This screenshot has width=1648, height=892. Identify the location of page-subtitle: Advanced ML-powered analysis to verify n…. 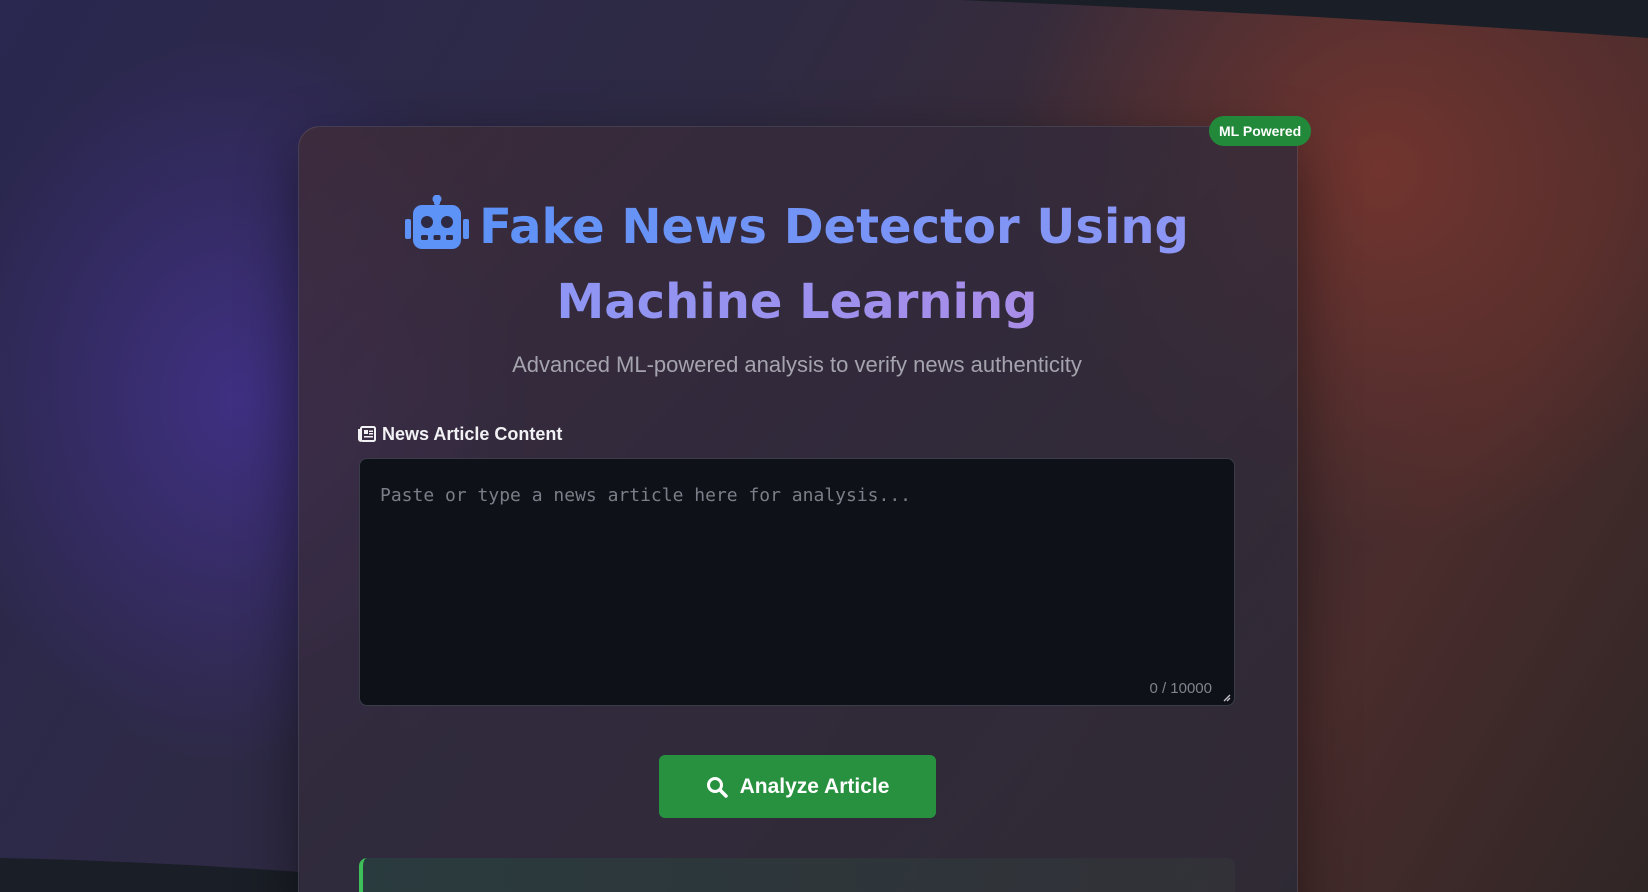
(797, 364).